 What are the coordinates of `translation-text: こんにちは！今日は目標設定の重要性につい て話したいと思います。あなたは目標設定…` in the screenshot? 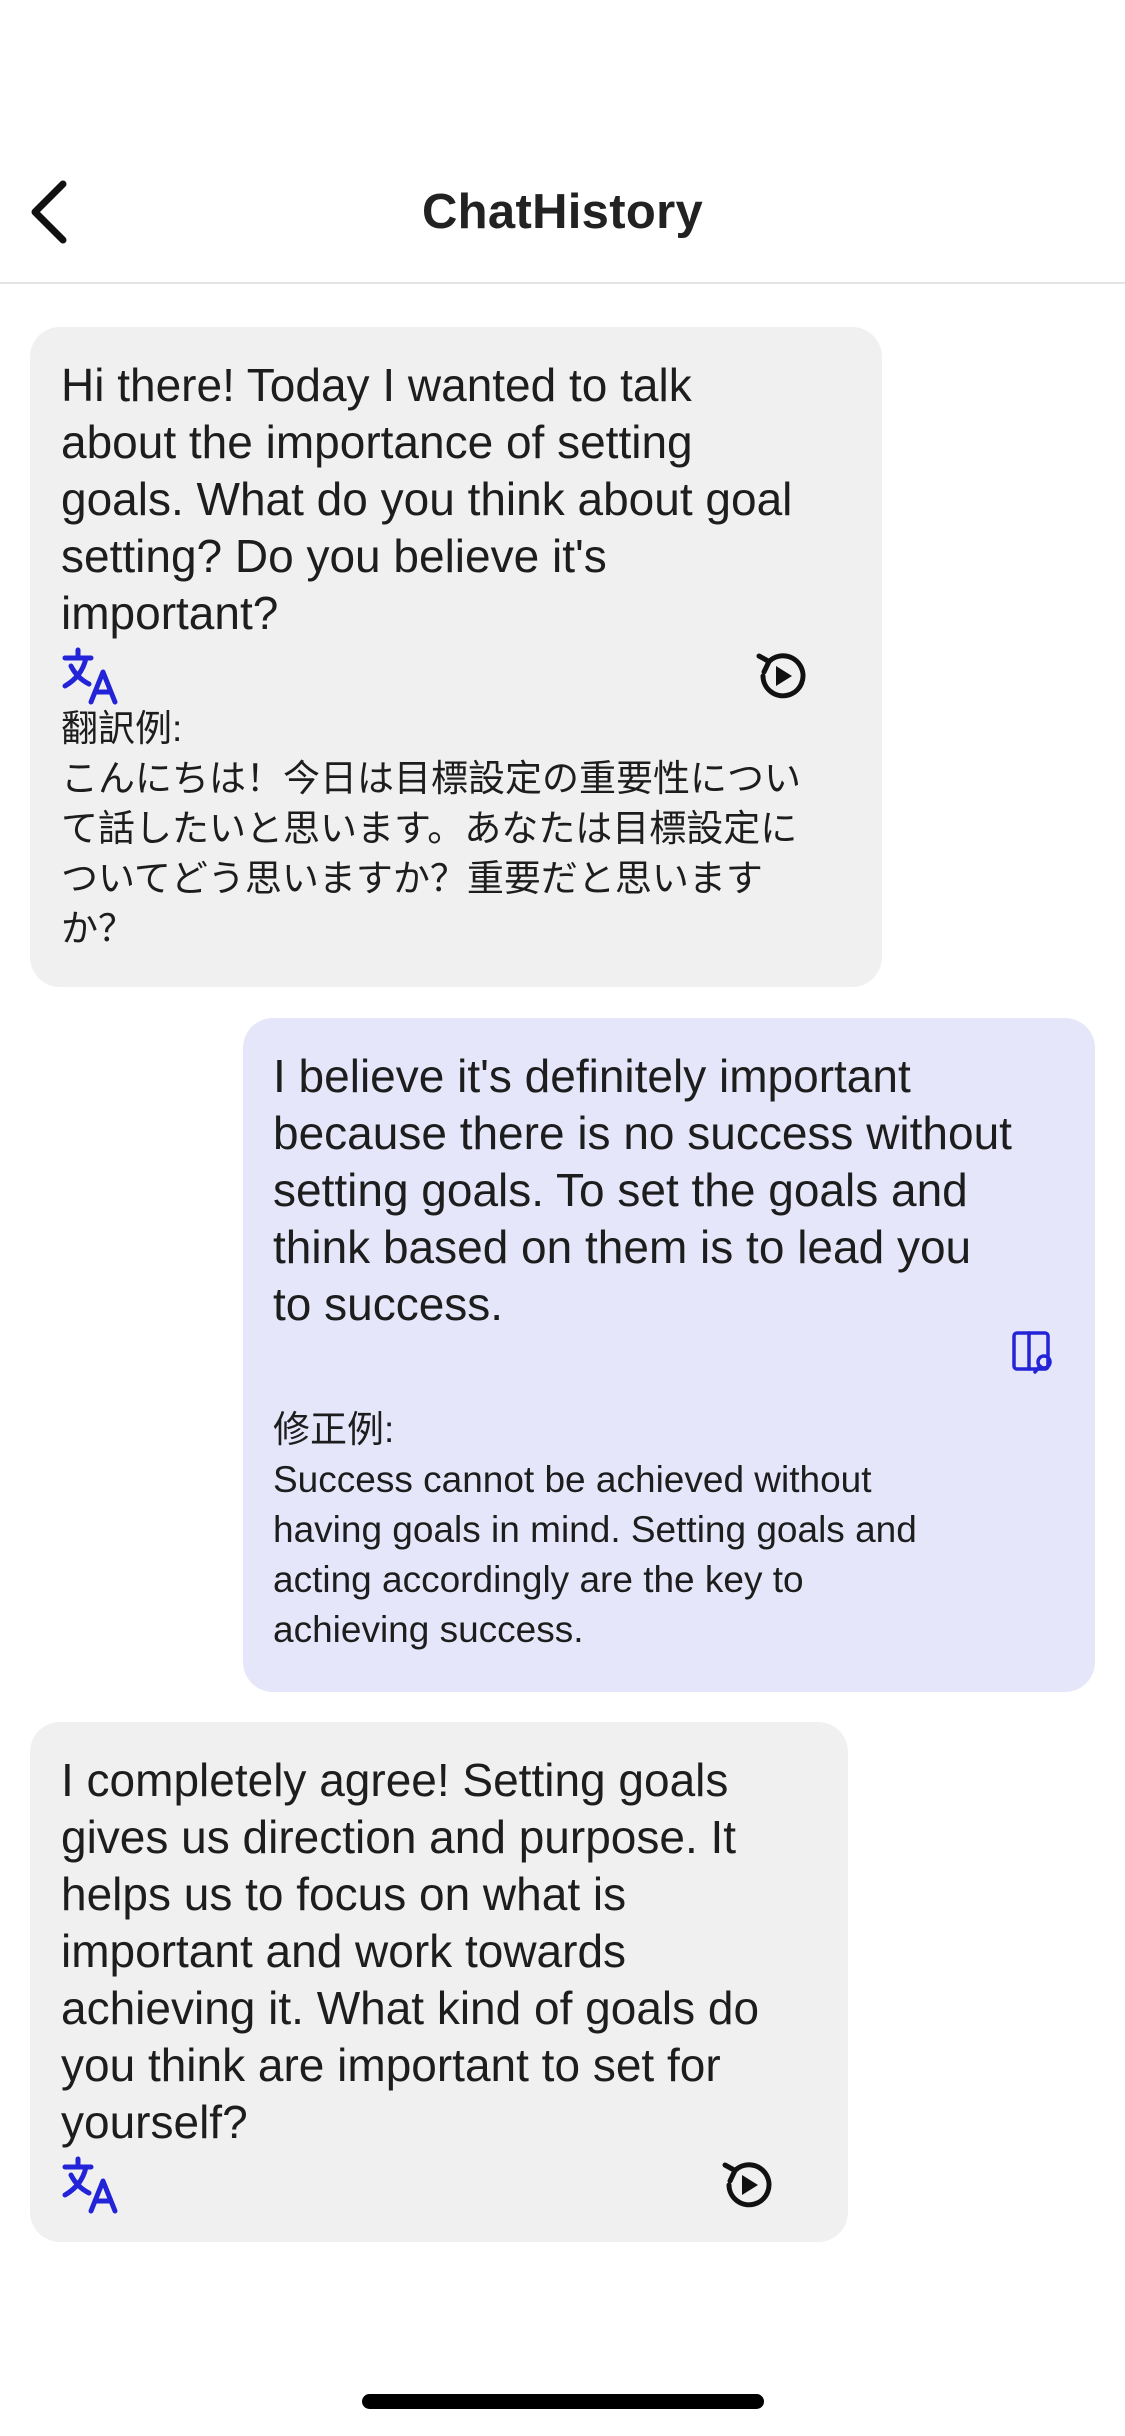 It's located at (431, 853).